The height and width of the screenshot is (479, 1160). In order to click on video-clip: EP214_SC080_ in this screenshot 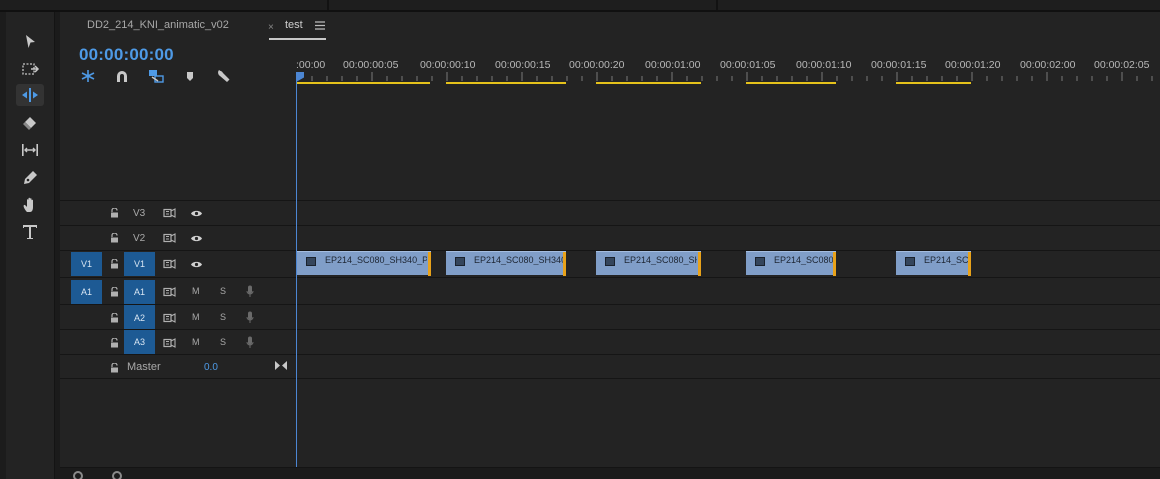, I will do `click(791, 263)`.